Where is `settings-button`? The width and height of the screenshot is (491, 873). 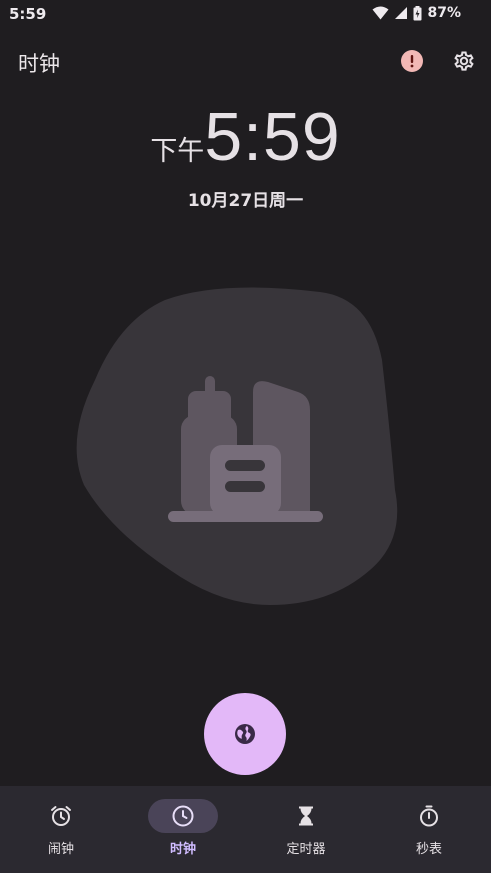 settings-button is located at coordinates (464, 61).